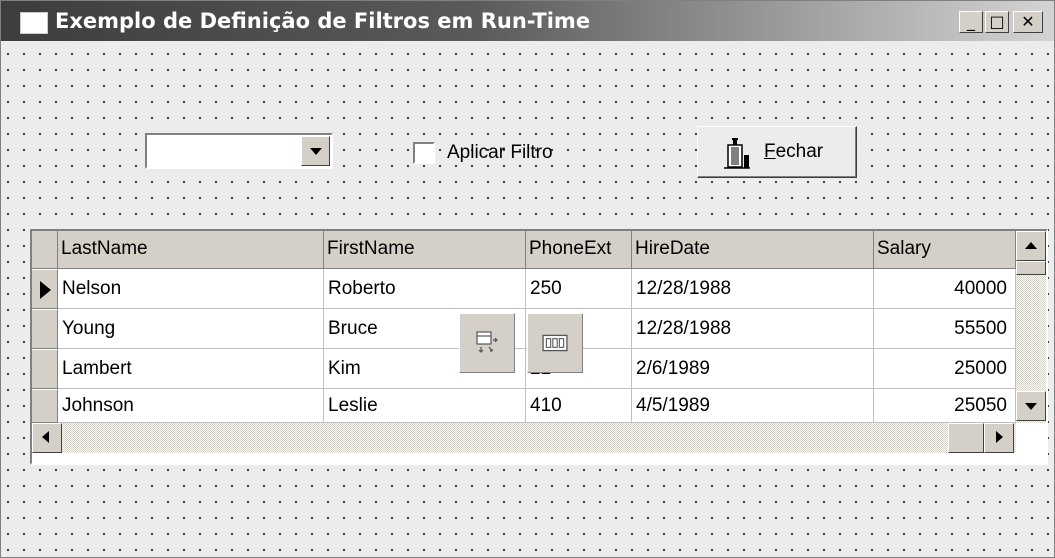  I want to click on cell-hiredate: 2/6/1989, so click(753, 369).